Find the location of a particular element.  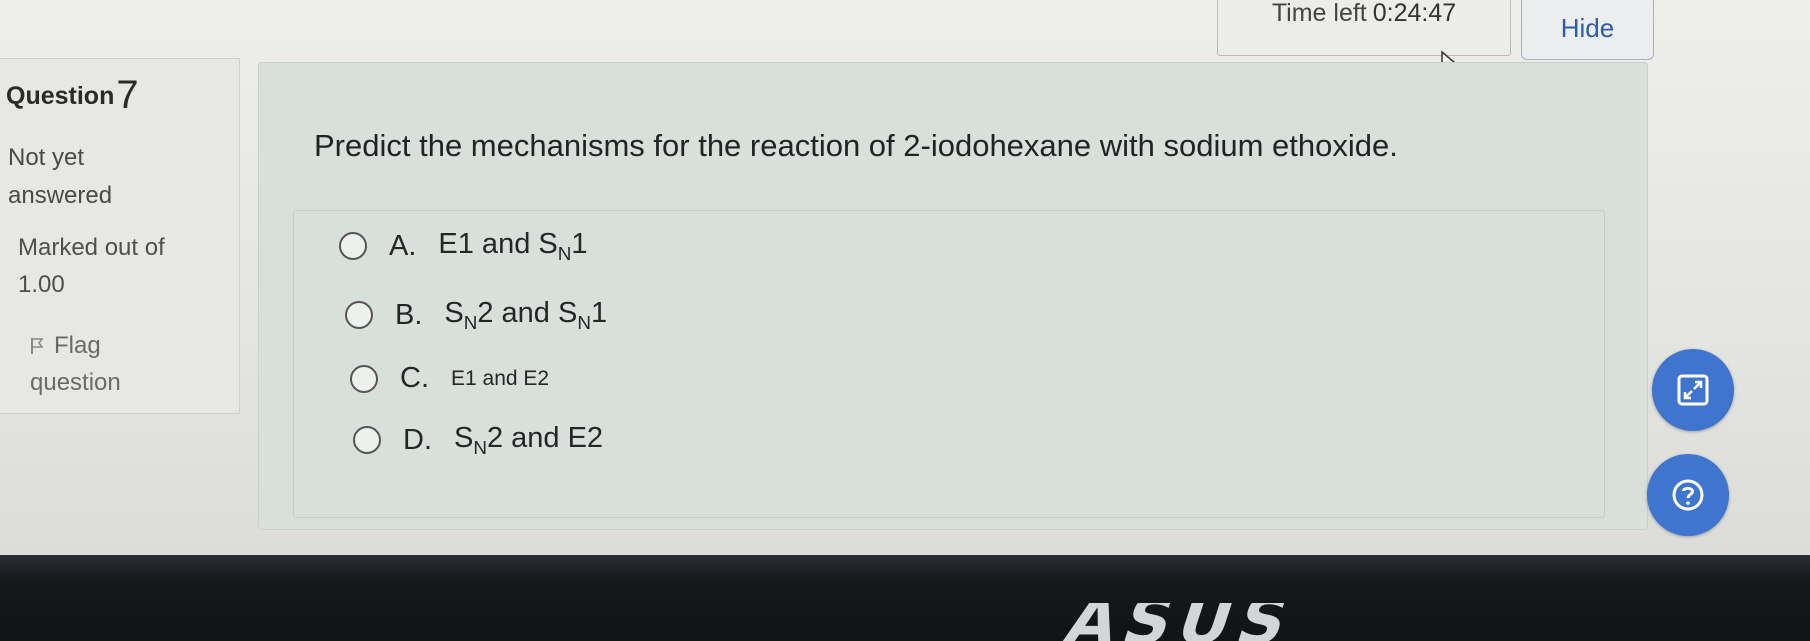

option-d: D. SN2 and E2 is located at coordinates (478, 440).